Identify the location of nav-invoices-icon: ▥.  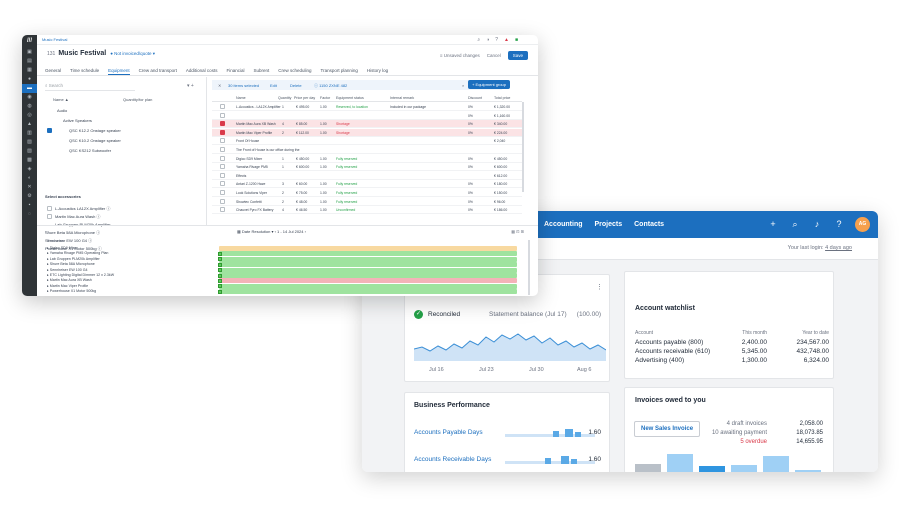
(29, 133).